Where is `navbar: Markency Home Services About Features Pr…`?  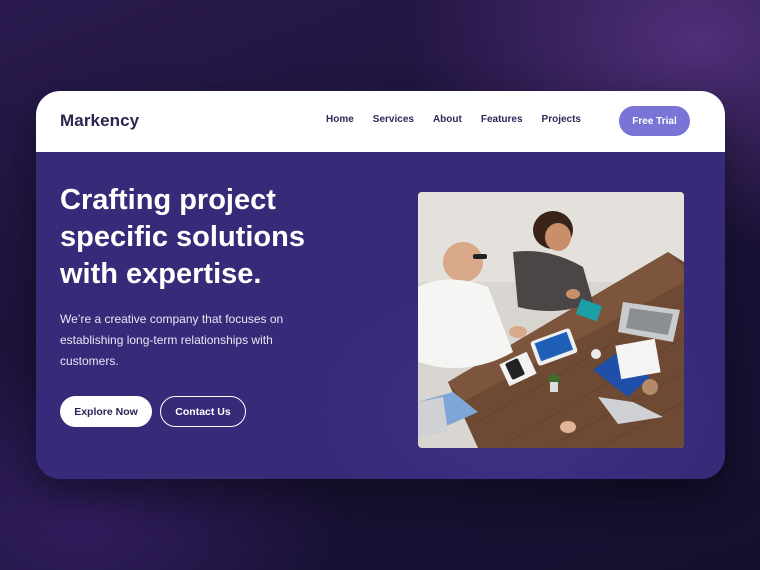 navbar: Markency Home Services About Features Pr… is located at coordinates (380, 121).